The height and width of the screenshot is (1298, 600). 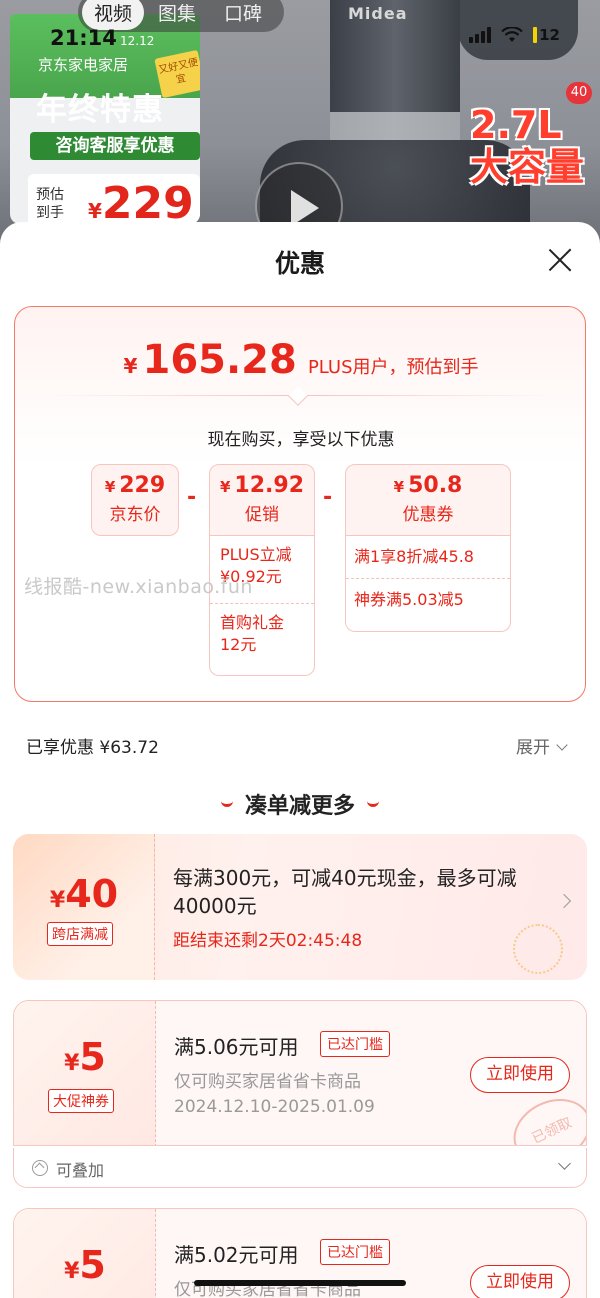 I want to click on expand-button: 展开, so click(x=542, y=745).